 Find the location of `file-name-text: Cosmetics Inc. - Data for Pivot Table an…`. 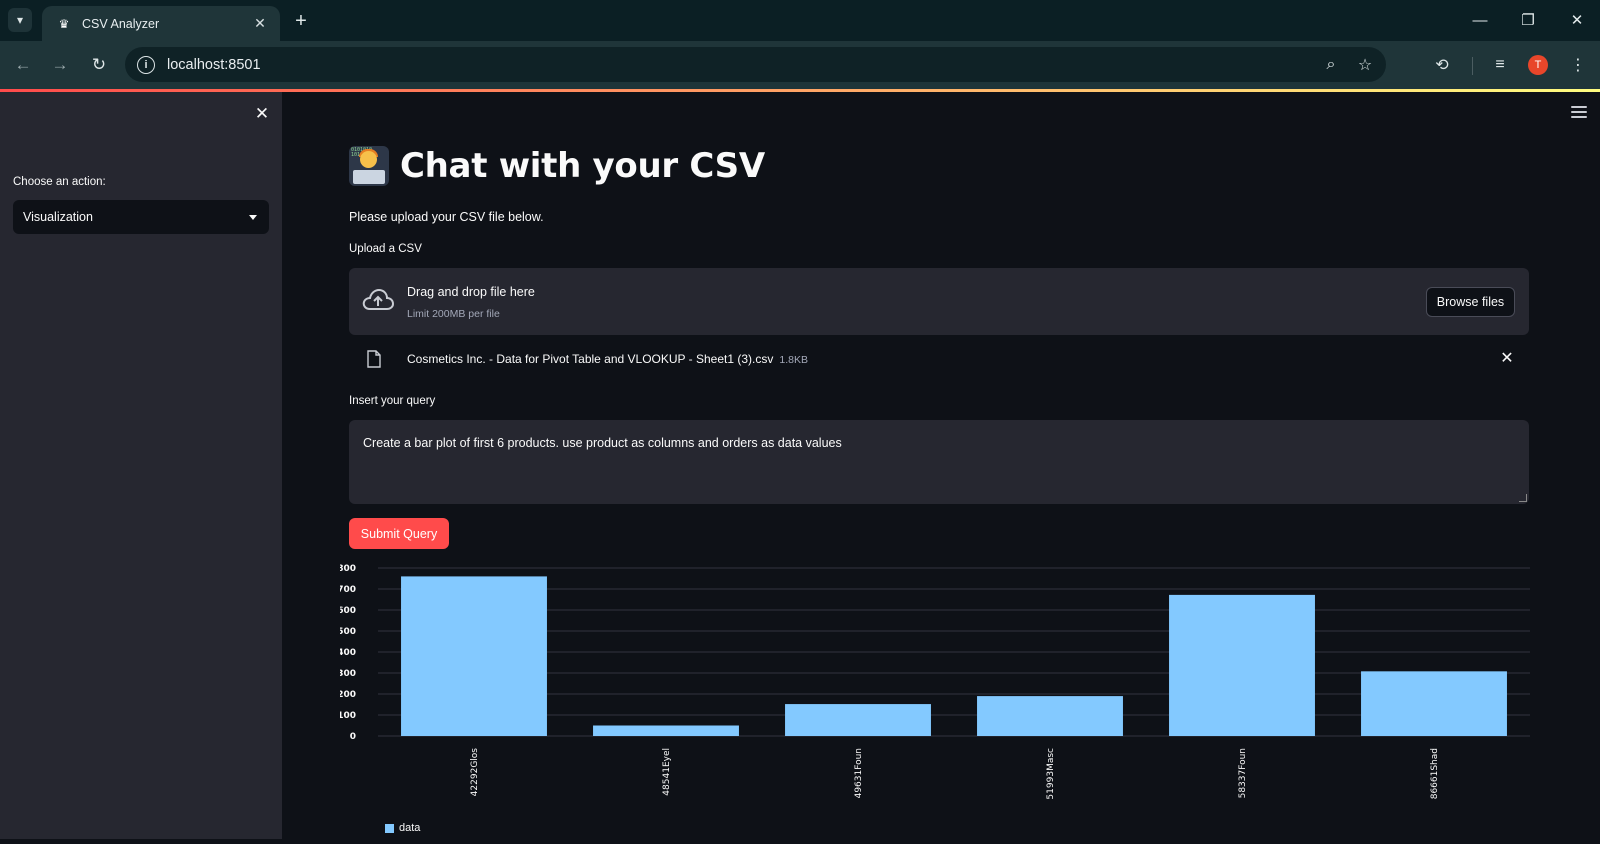

file-name-text: Cosmetics Inc. - Data for Pivot Table an… is located at coordinates (590, 359).